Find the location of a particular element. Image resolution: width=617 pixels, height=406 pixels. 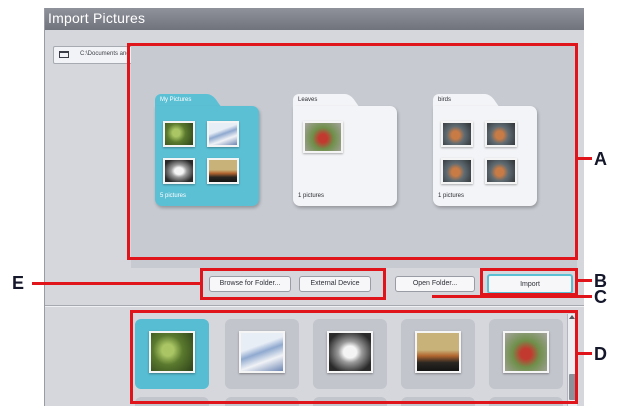

callout-box-source-buttons is located at coordinates (293, 284).